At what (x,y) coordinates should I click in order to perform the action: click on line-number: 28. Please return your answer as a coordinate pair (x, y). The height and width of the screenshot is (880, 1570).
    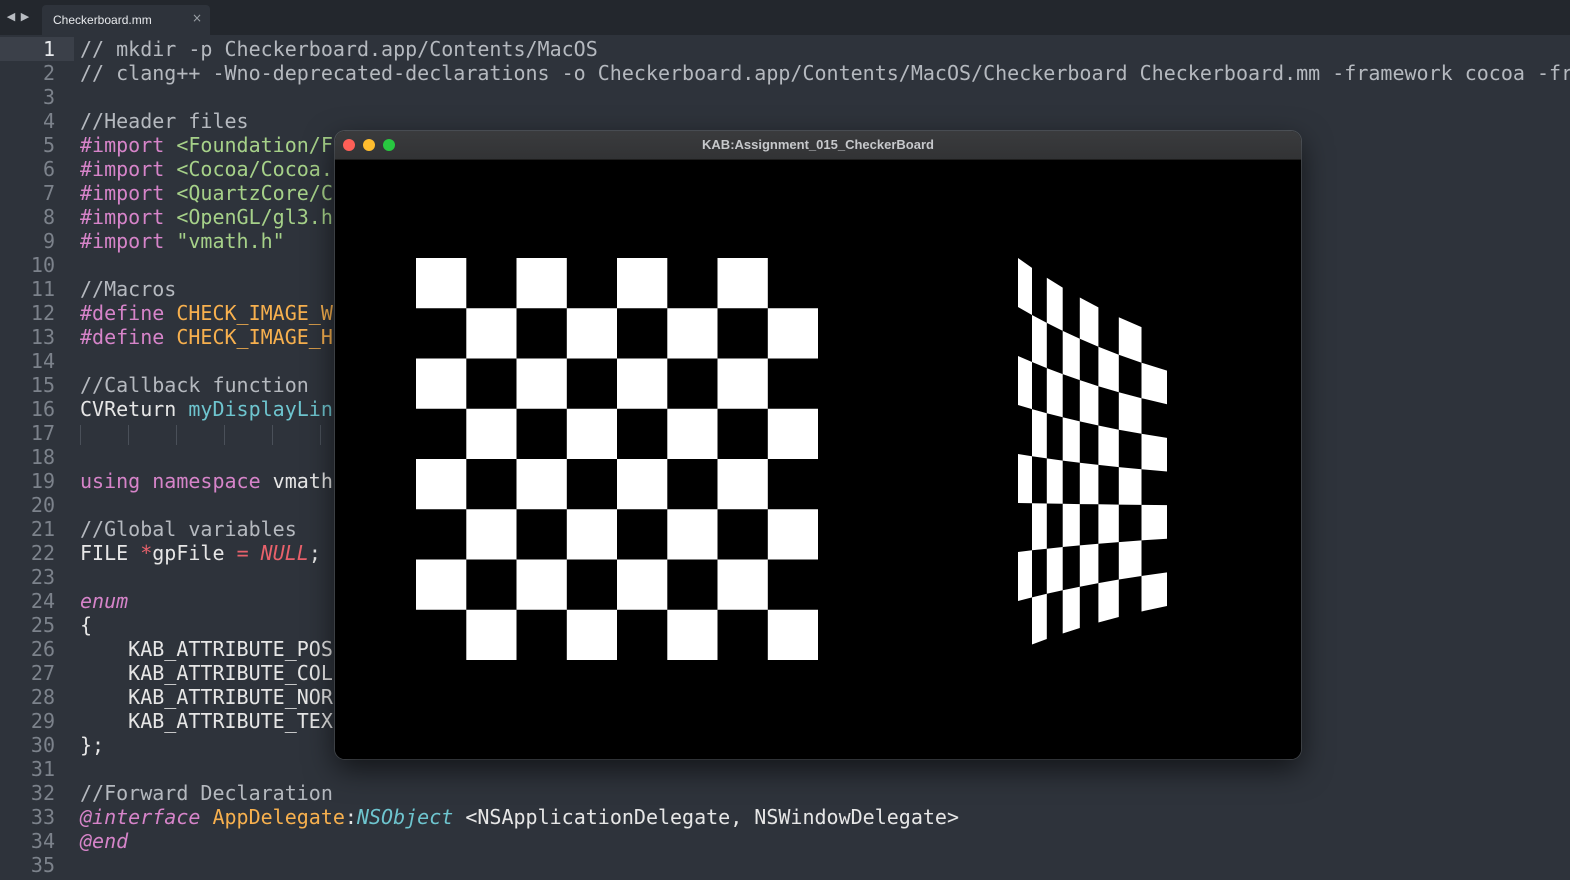
    Looking at the image, I should click on (42, 697).